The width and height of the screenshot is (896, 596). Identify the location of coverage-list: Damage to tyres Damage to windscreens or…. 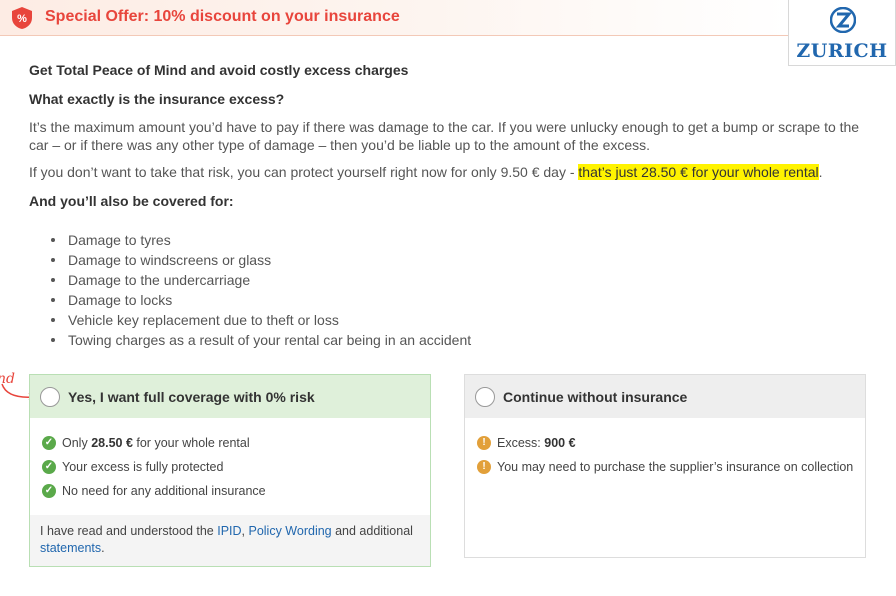
(260, 290).